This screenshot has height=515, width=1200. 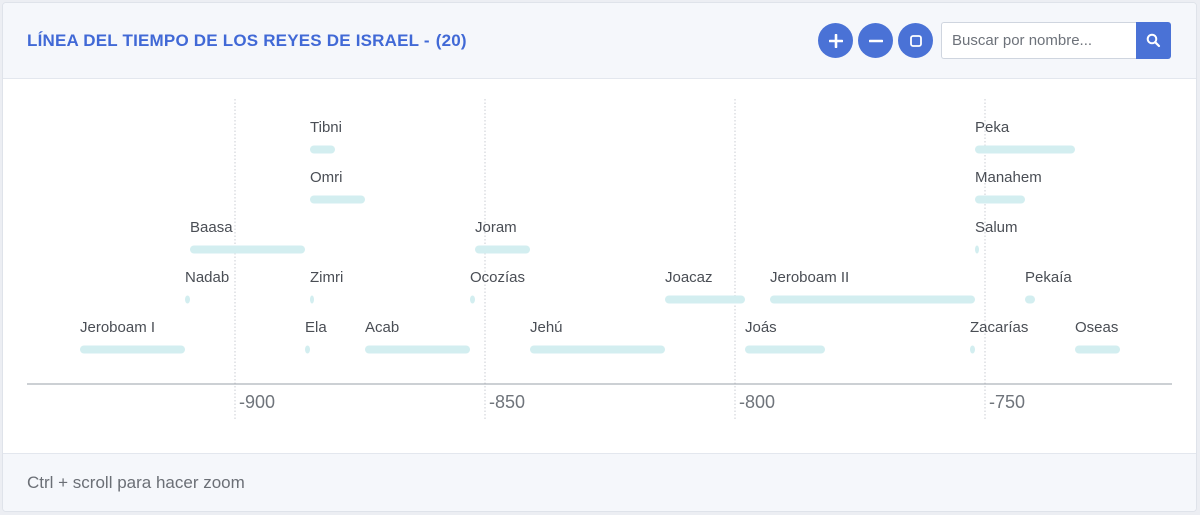 I want to click on king-label: Baasa, so click(x=211, y=227).